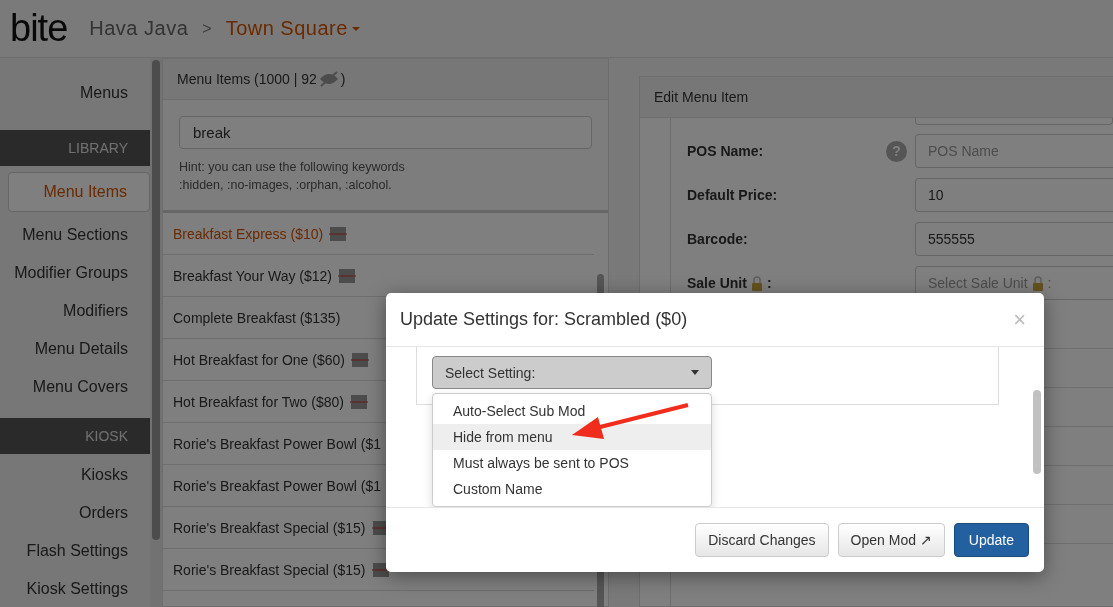 The width and height of the screenshot is (1113, 607). Describe the element at coordinates (39, 28) in the screenshot. I see `logo: bite` at that location.